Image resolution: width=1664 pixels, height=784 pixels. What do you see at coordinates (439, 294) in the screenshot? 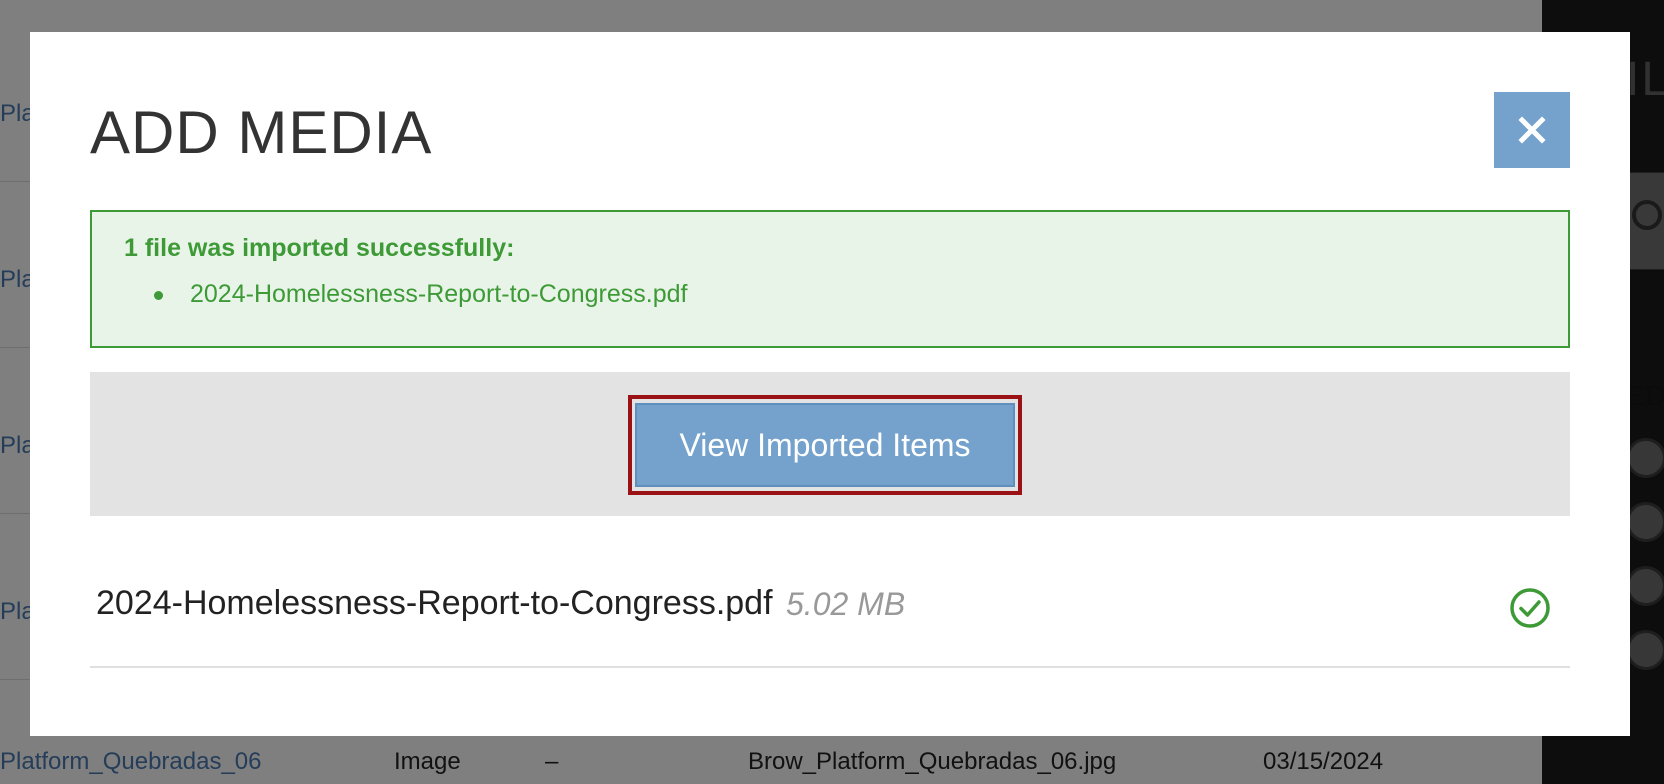
I see `imported-file-name: 2024-Homelessness-Report-to-Congress.pdf` at bounding box center [439, 294].